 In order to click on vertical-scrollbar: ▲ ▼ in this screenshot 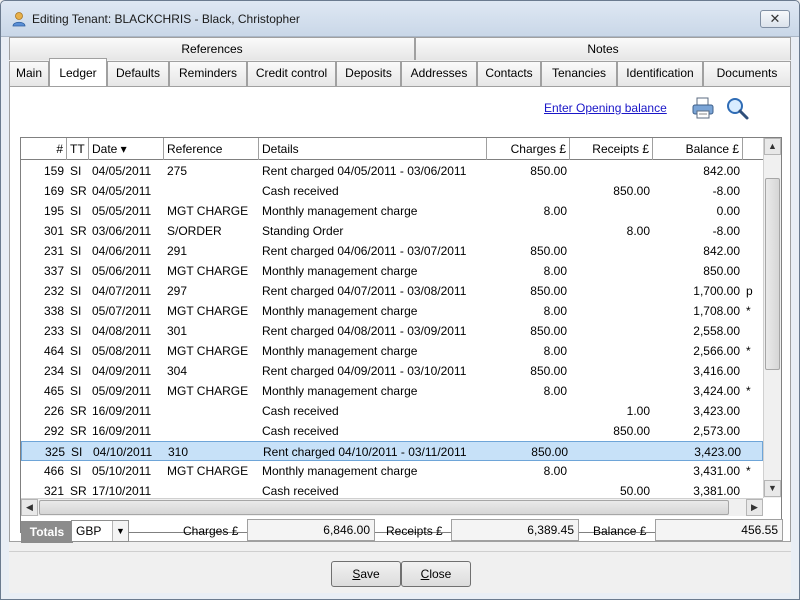, I will do `click(772, 318)`.